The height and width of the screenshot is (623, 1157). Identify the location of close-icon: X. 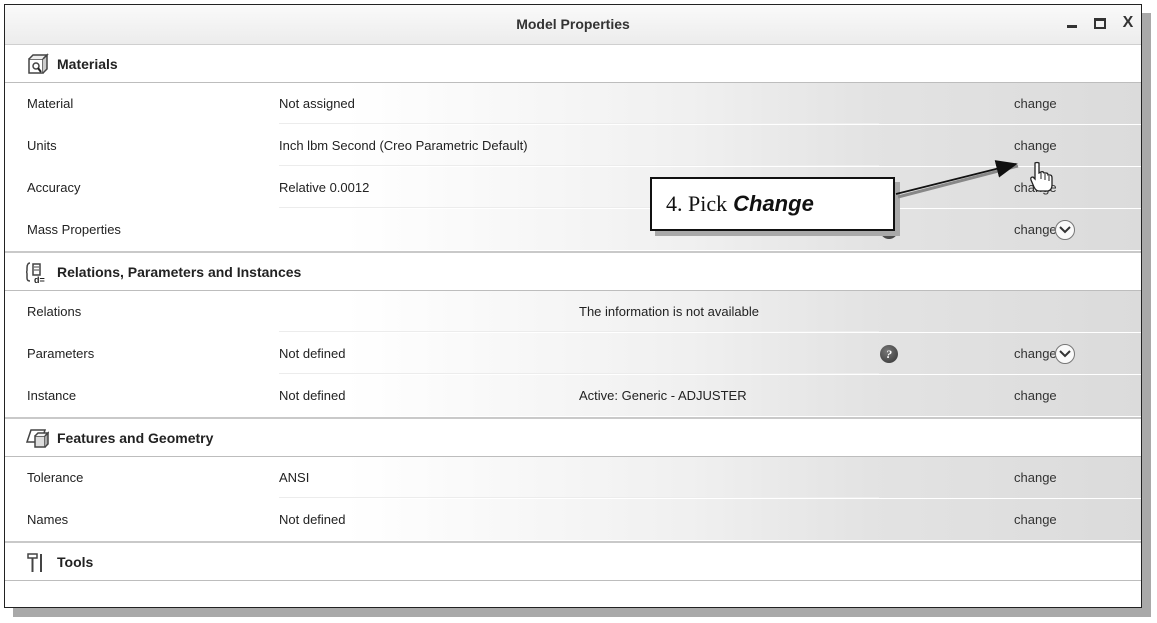
(1128, 22).